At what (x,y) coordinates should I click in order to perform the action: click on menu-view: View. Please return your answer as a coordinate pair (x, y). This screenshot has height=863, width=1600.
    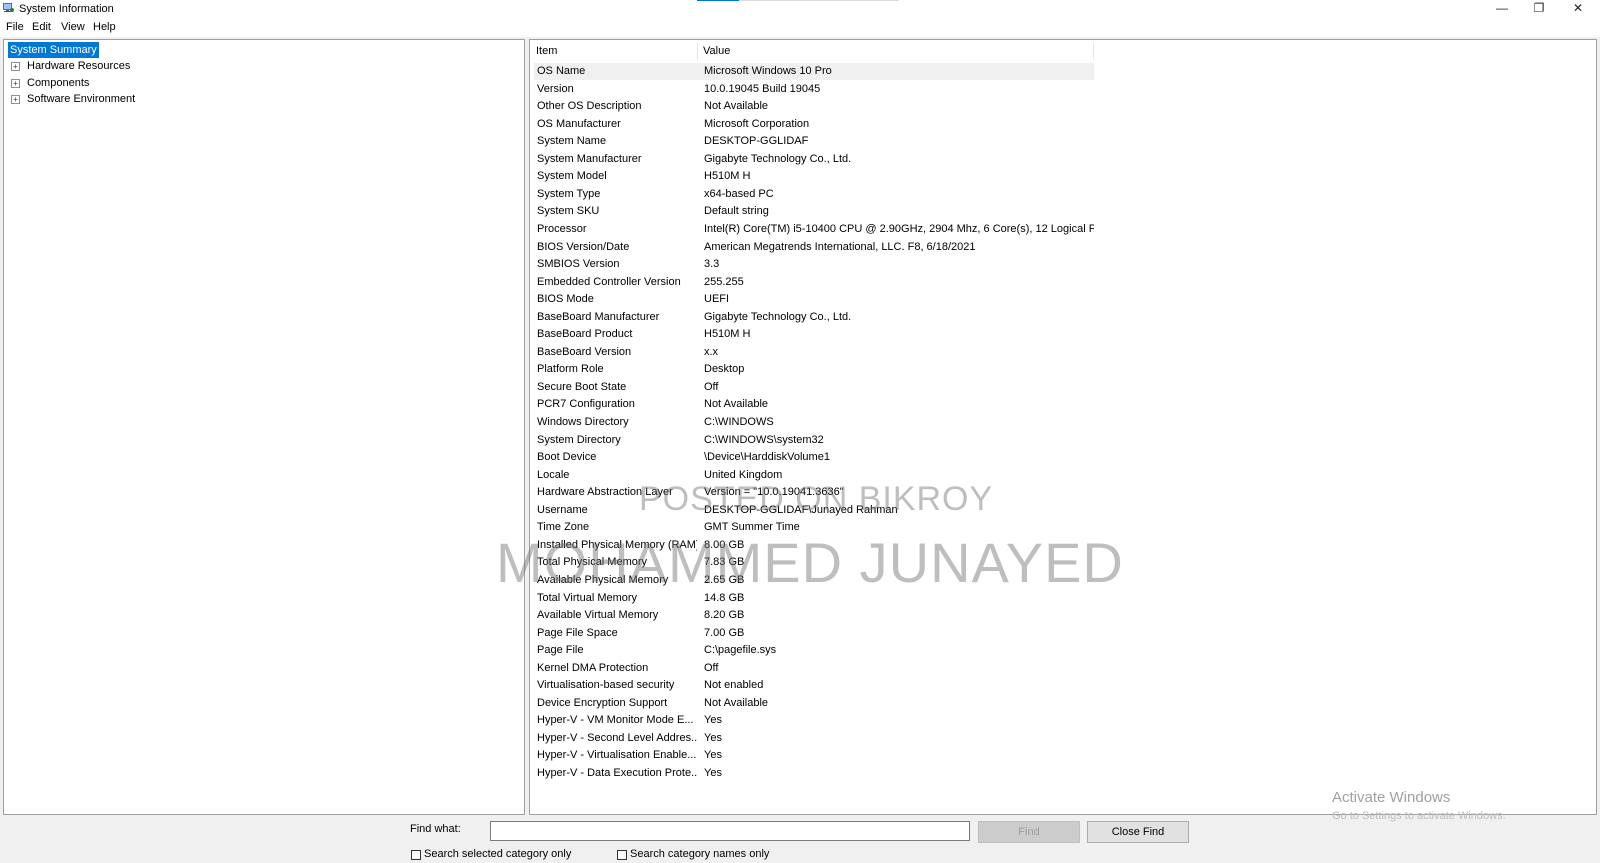
    Looking at the image, I should click on (73, 27).